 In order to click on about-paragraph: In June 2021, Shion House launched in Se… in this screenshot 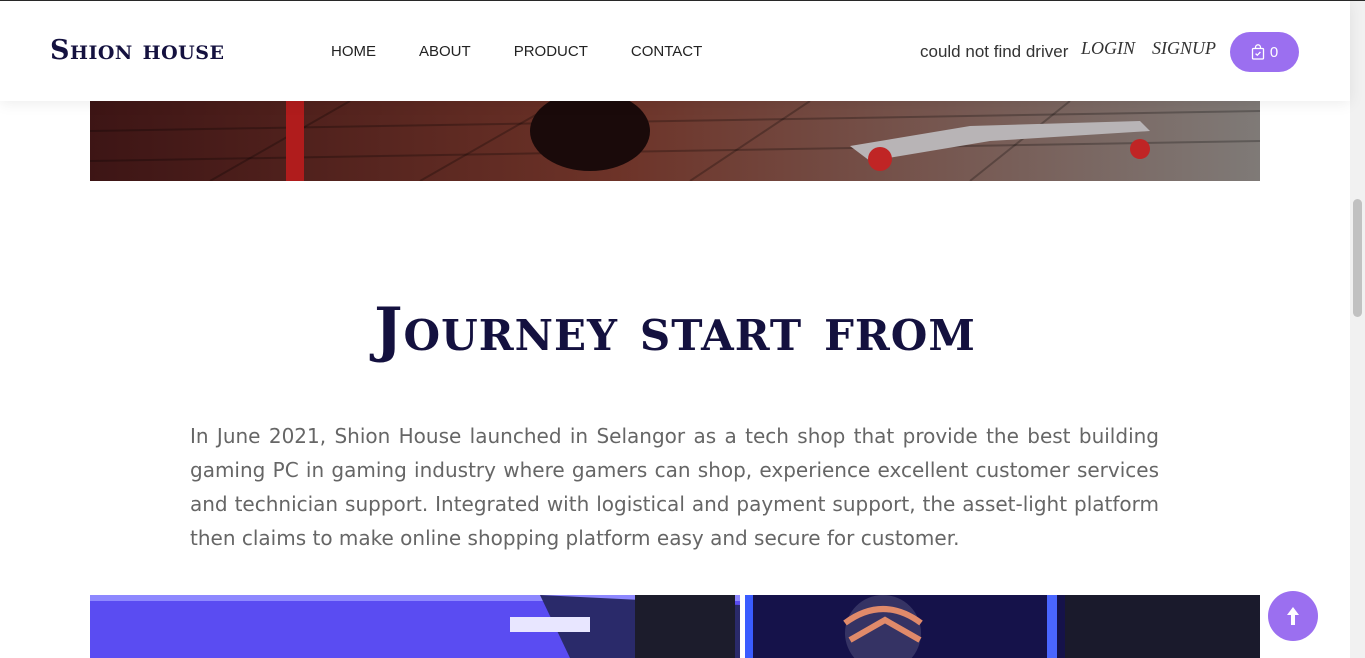, I will do `click(674, 487)`.